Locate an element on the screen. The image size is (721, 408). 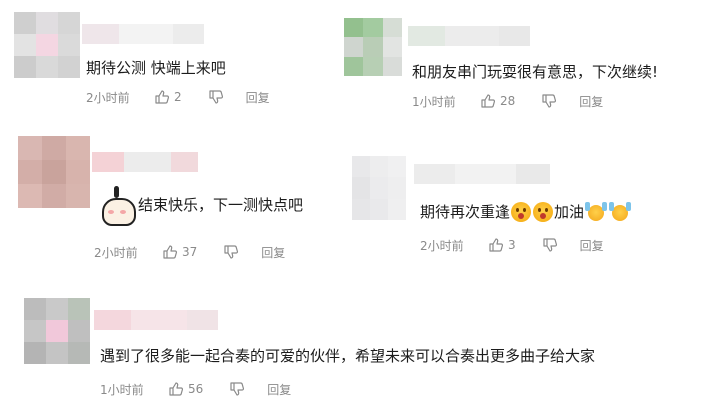
comment-text: 结束快乐，下一测快点吧 is located at coordinates (202, 206).